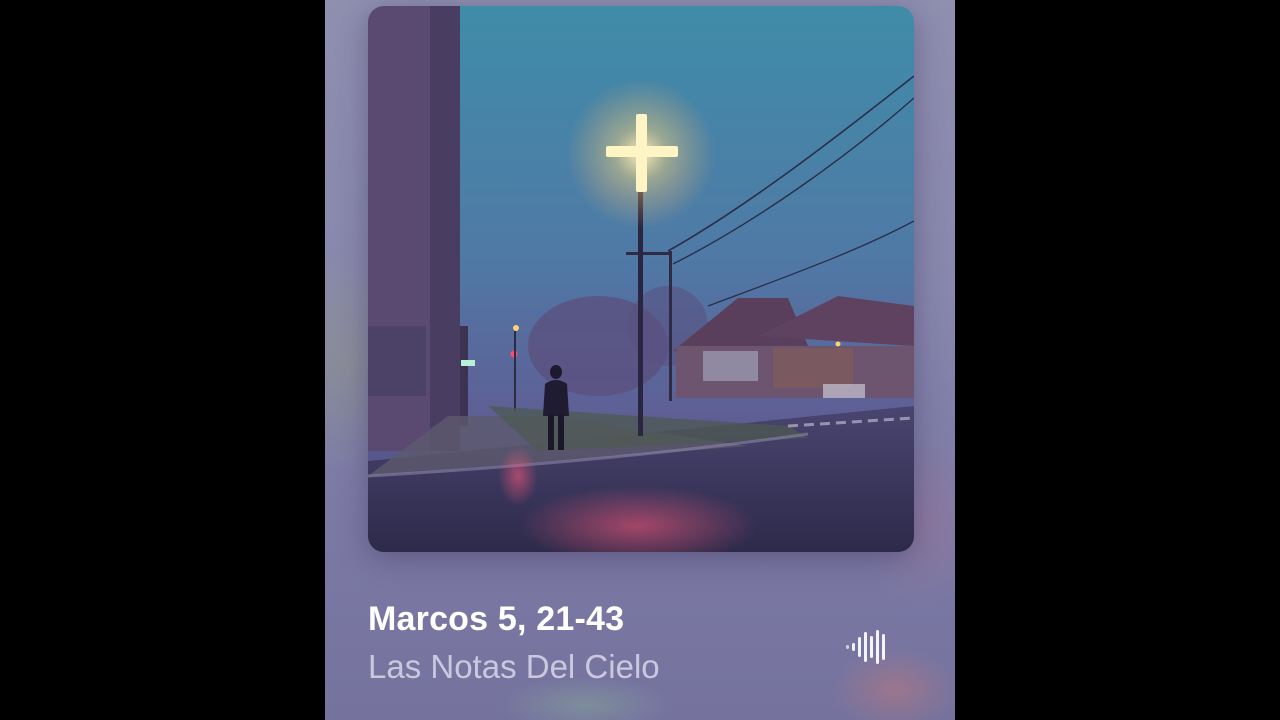 This screenshot has width=1280, height=720. I want to click on artist-name: Las Notas Del Cielo, so click(514, 667).